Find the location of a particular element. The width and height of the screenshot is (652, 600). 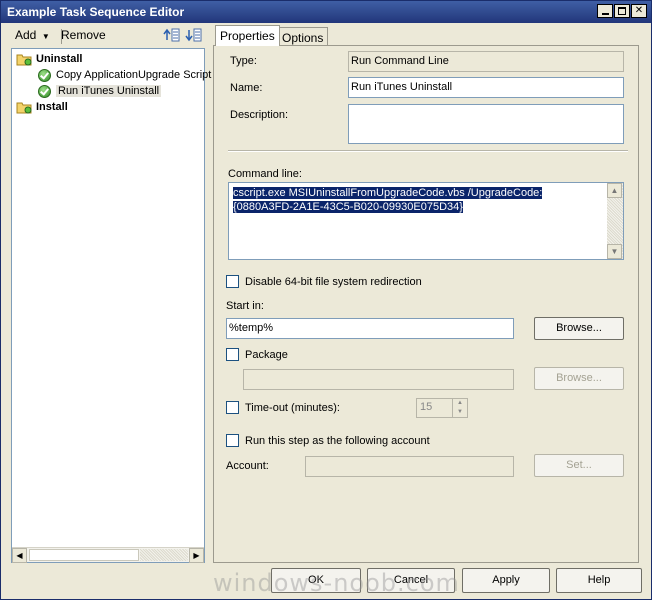

scroll-down-arrow-icon: ▼ is located at coordinates (614, 251).